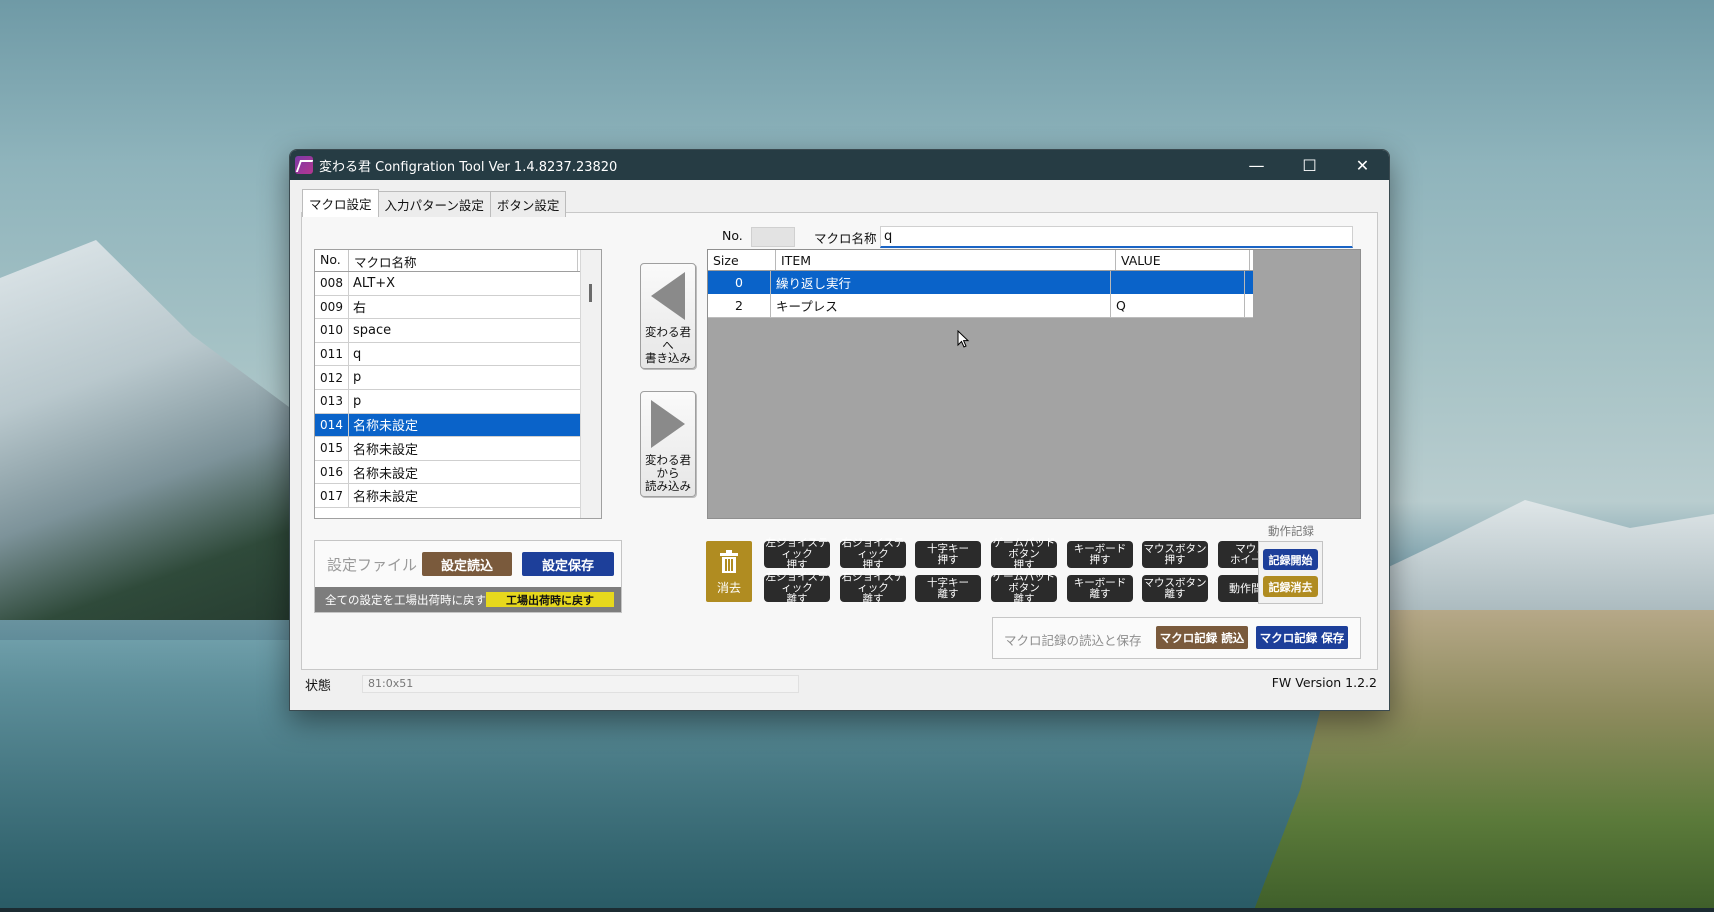 This screenshot has width=1714, height=912. I want to click on macro-list-scrollbar, so click(590, 384).